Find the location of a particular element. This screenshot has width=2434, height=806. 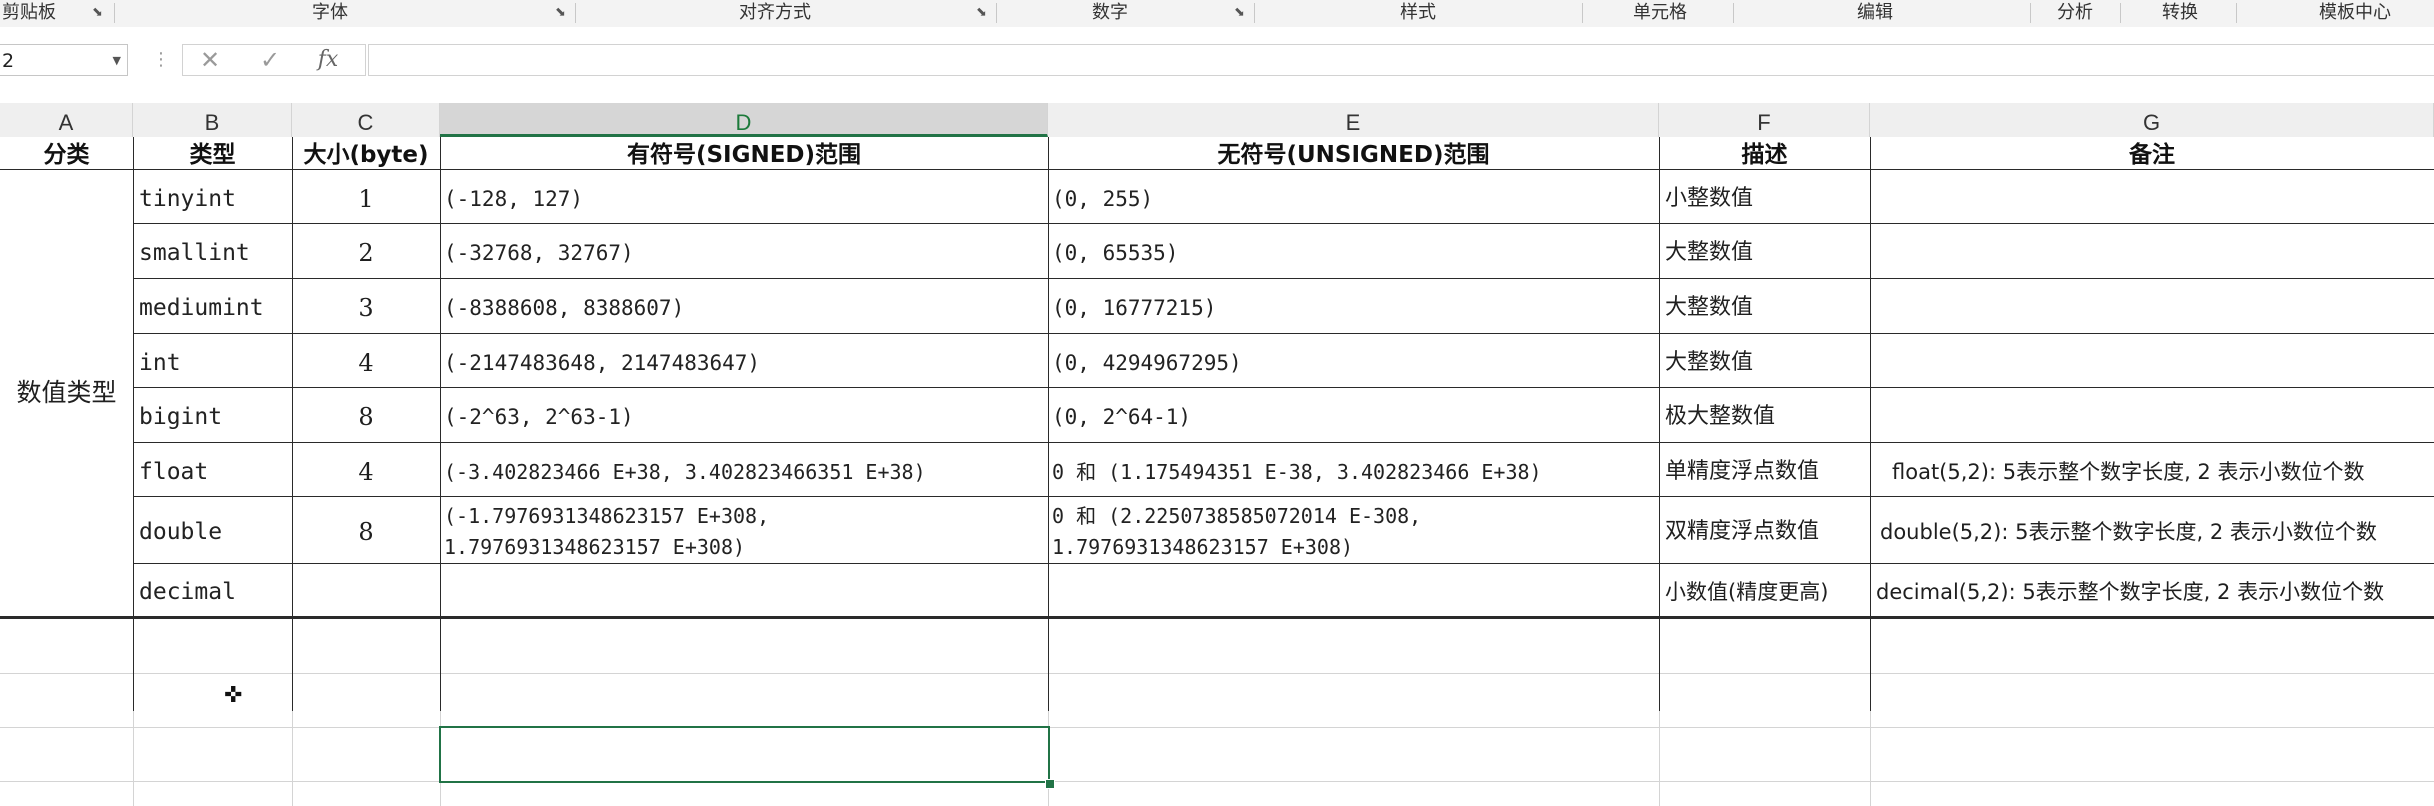

font-launcher-icon: ⬊ is located at coordinates (561, 12).